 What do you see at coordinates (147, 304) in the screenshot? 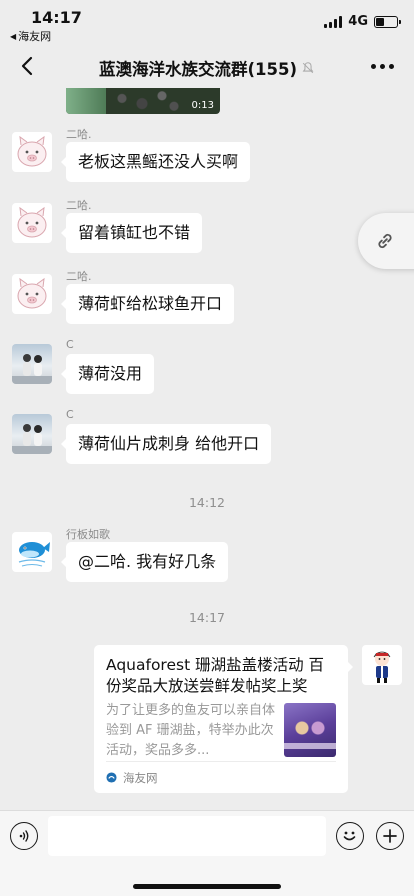
I see `message-bubble: 薄荷虾给松球鱼开口` at bounding box center [147, 304].